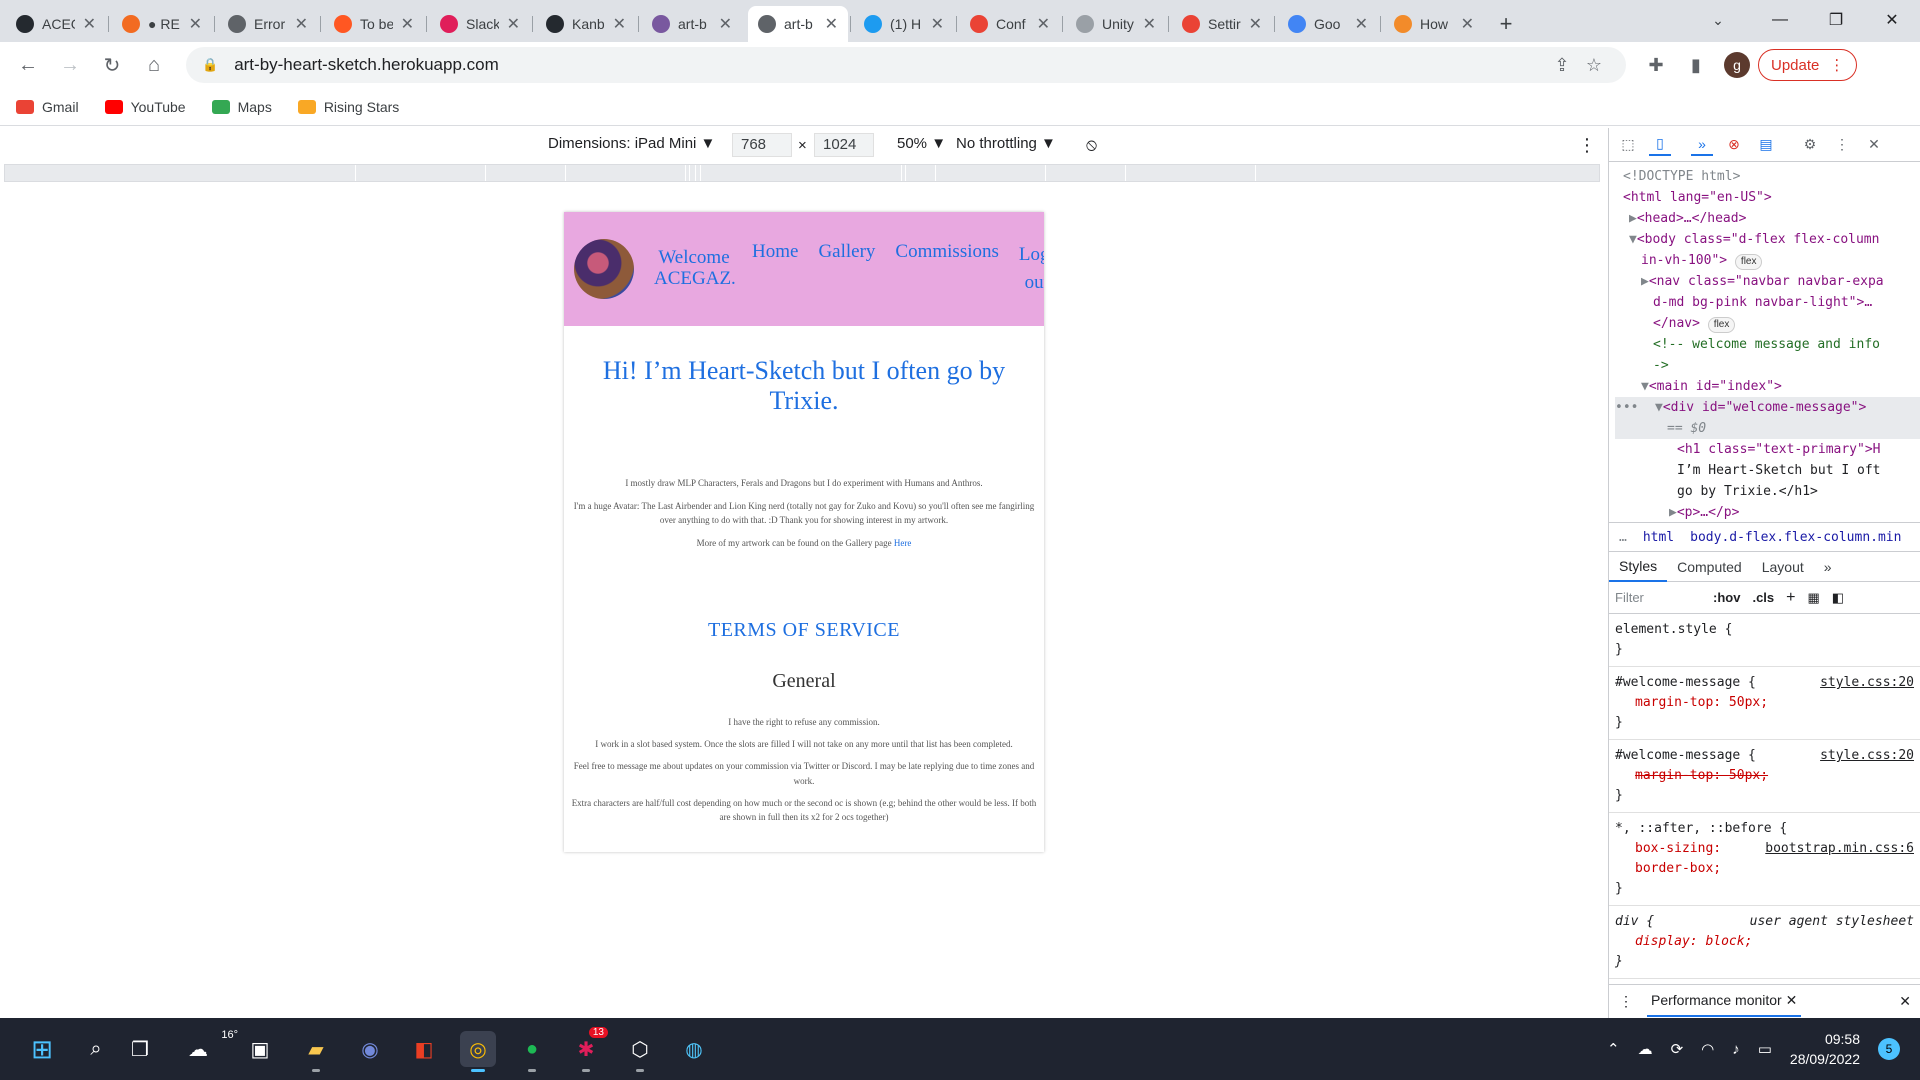 The image size is (1920, 1080). Describe the element at coordinates (1658, 597) in the screenshot. I see `styles-filter-input: Filter` at that location.